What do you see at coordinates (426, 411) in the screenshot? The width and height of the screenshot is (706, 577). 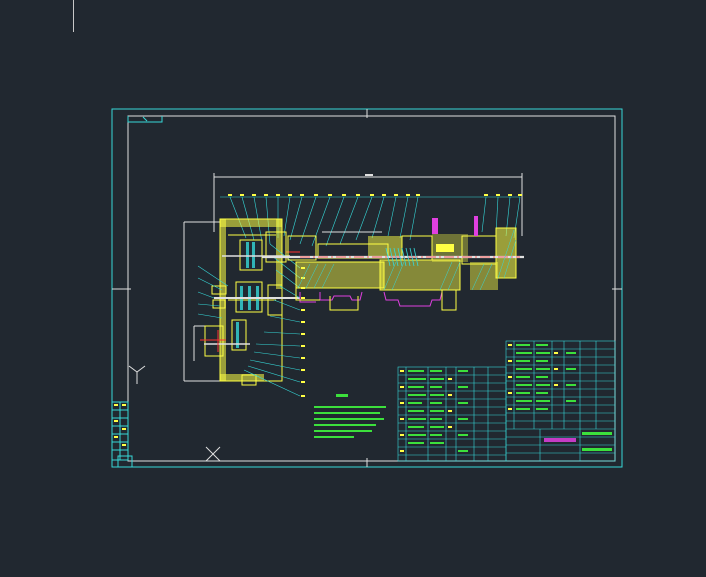 I see `parts-list-numbers` at bounding box center [426, 411].